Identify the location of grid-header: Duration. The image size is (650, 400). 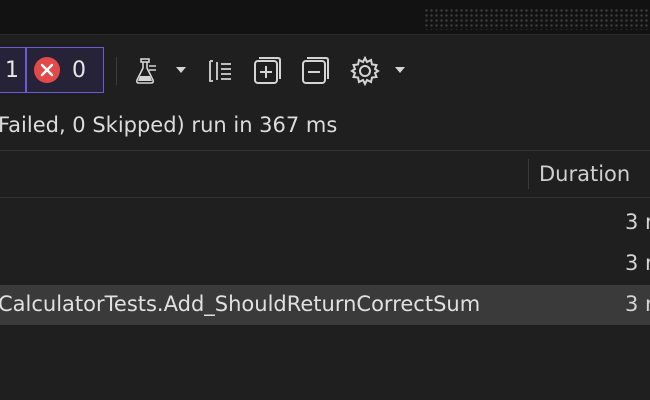
(325, 174).